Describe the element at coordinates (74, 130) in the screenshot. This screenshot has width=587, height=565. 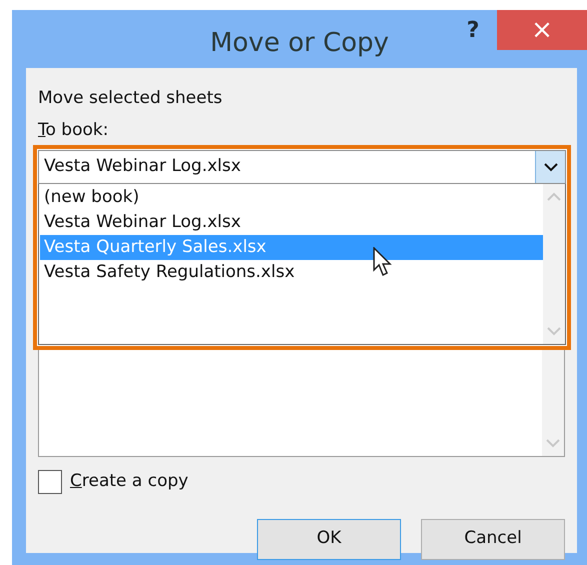
I see `field-label: To book:` at that location.